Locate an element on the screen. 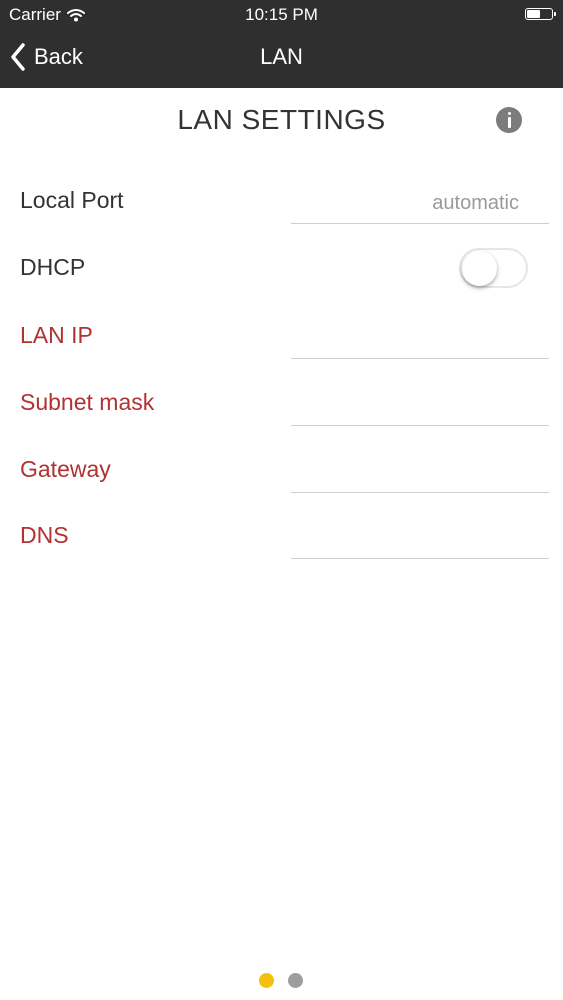  lan-ip-field is located at coordinates (420, 339).